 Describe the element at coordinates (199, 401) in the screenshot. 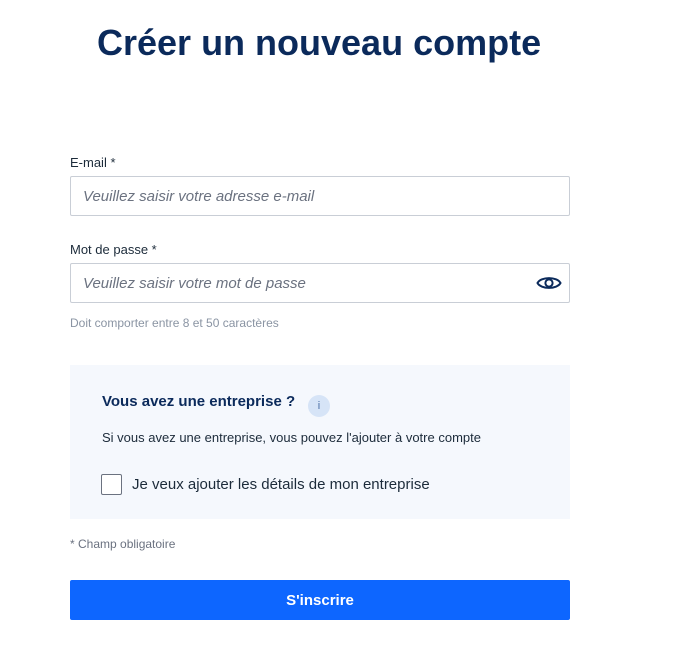

I see `company-title: Vous avez une entreprise ?` at that location.